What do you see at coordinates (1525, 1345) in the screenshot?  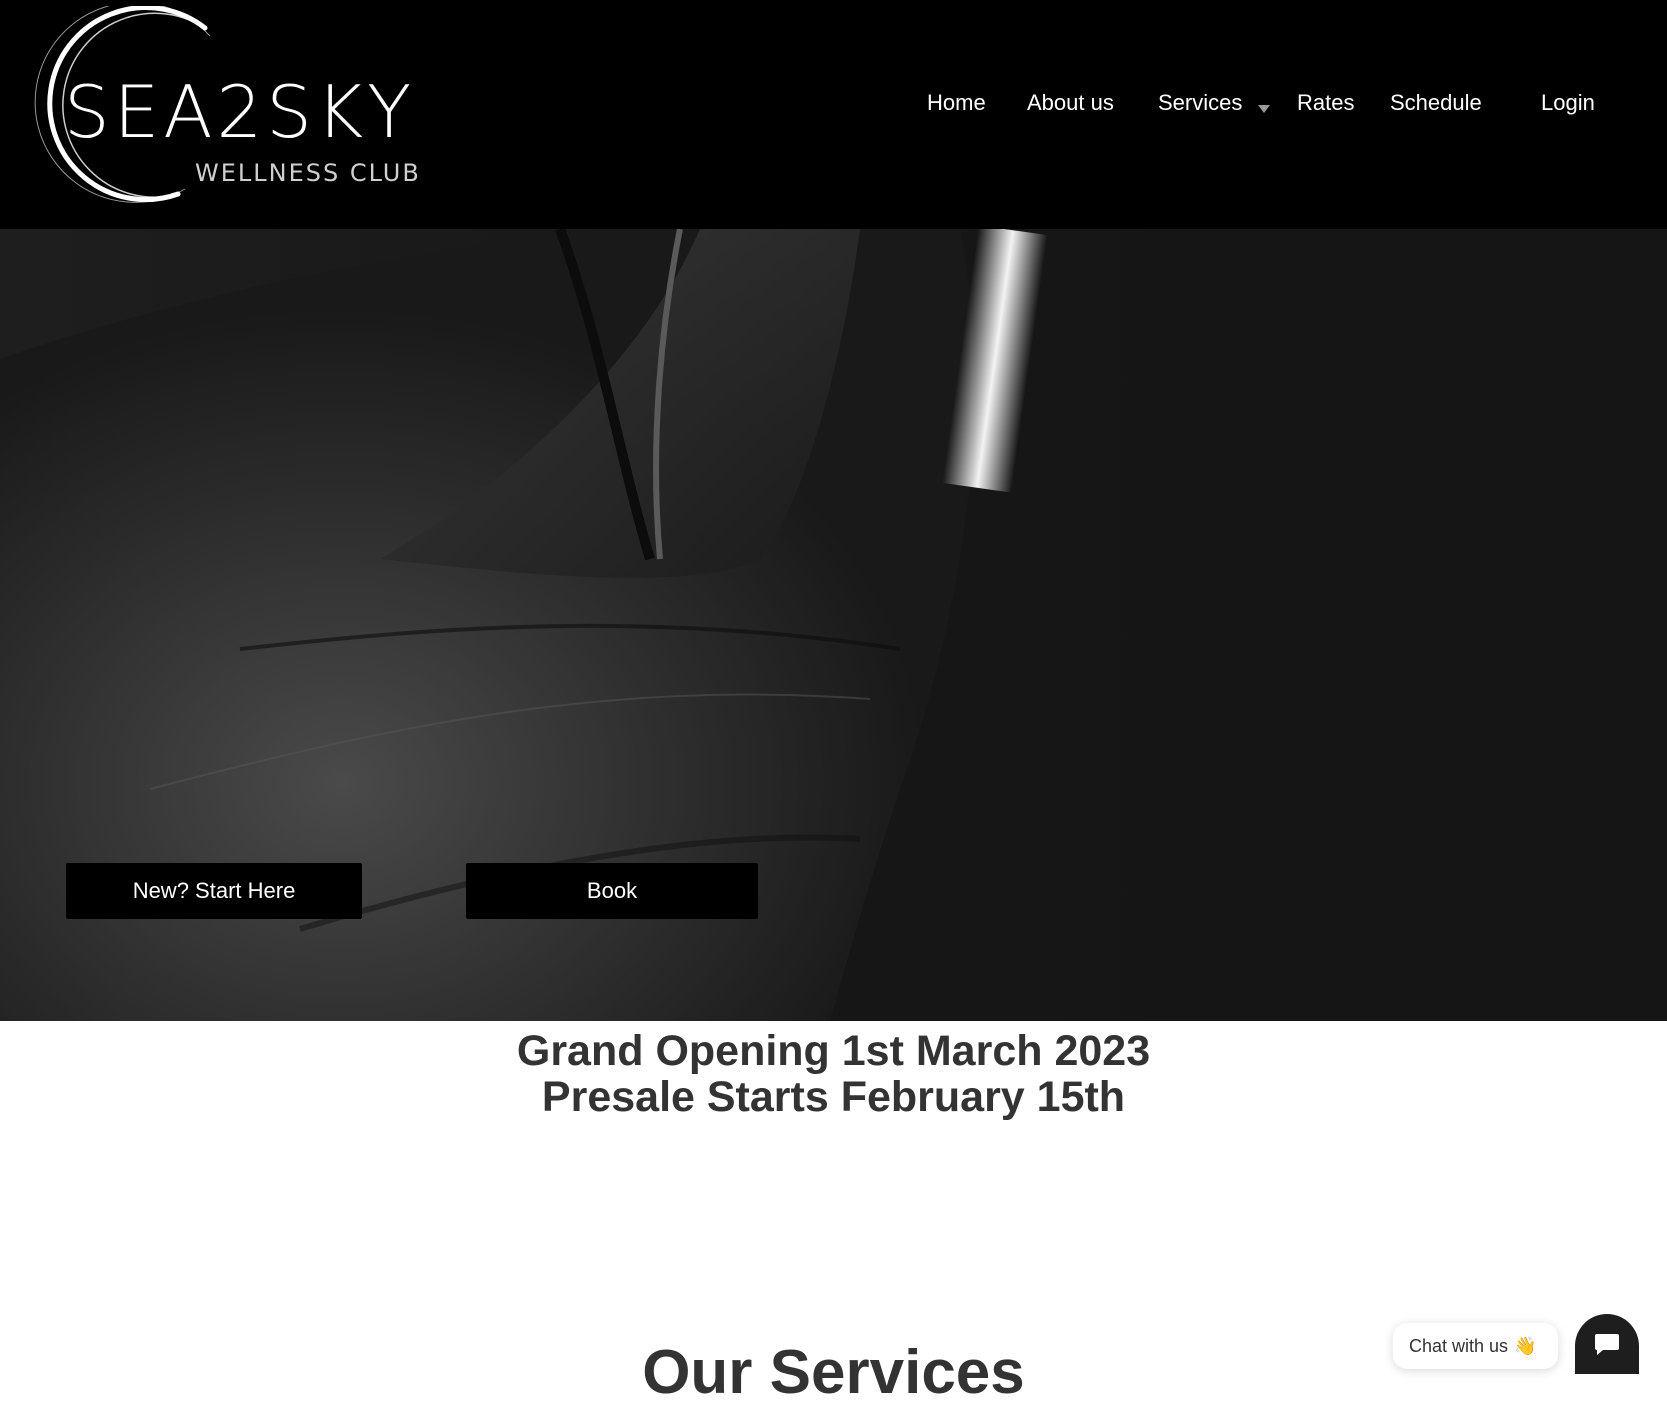 I see `waving-hand-icon: 👋` at bounding box center [1525, 1345].